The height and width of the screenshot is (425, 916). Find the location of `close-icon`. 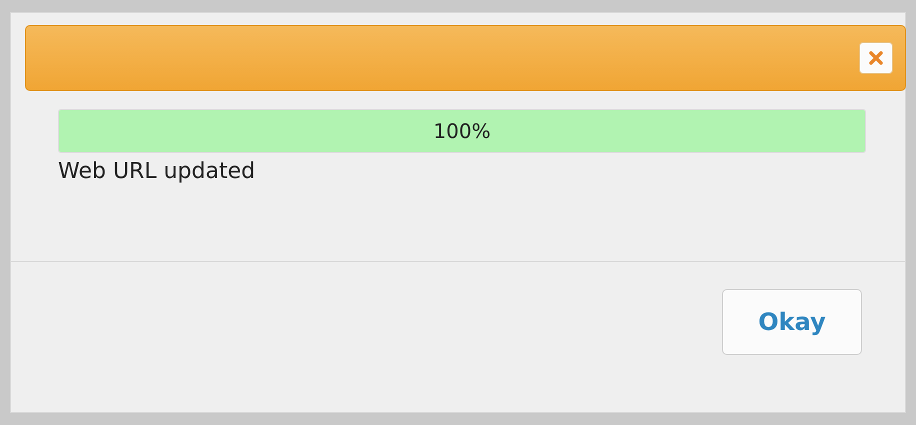

close-icon is located at coordinates (876, 58).